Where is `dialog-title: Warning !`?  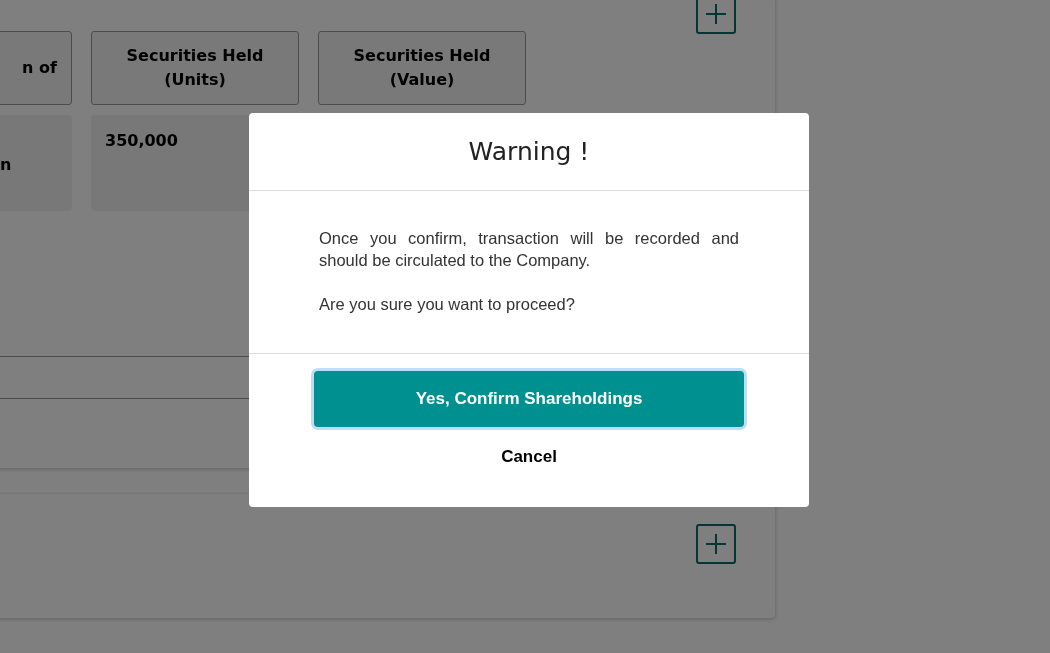
dialog-title: Warning ! is located at coordinates (529, 152).